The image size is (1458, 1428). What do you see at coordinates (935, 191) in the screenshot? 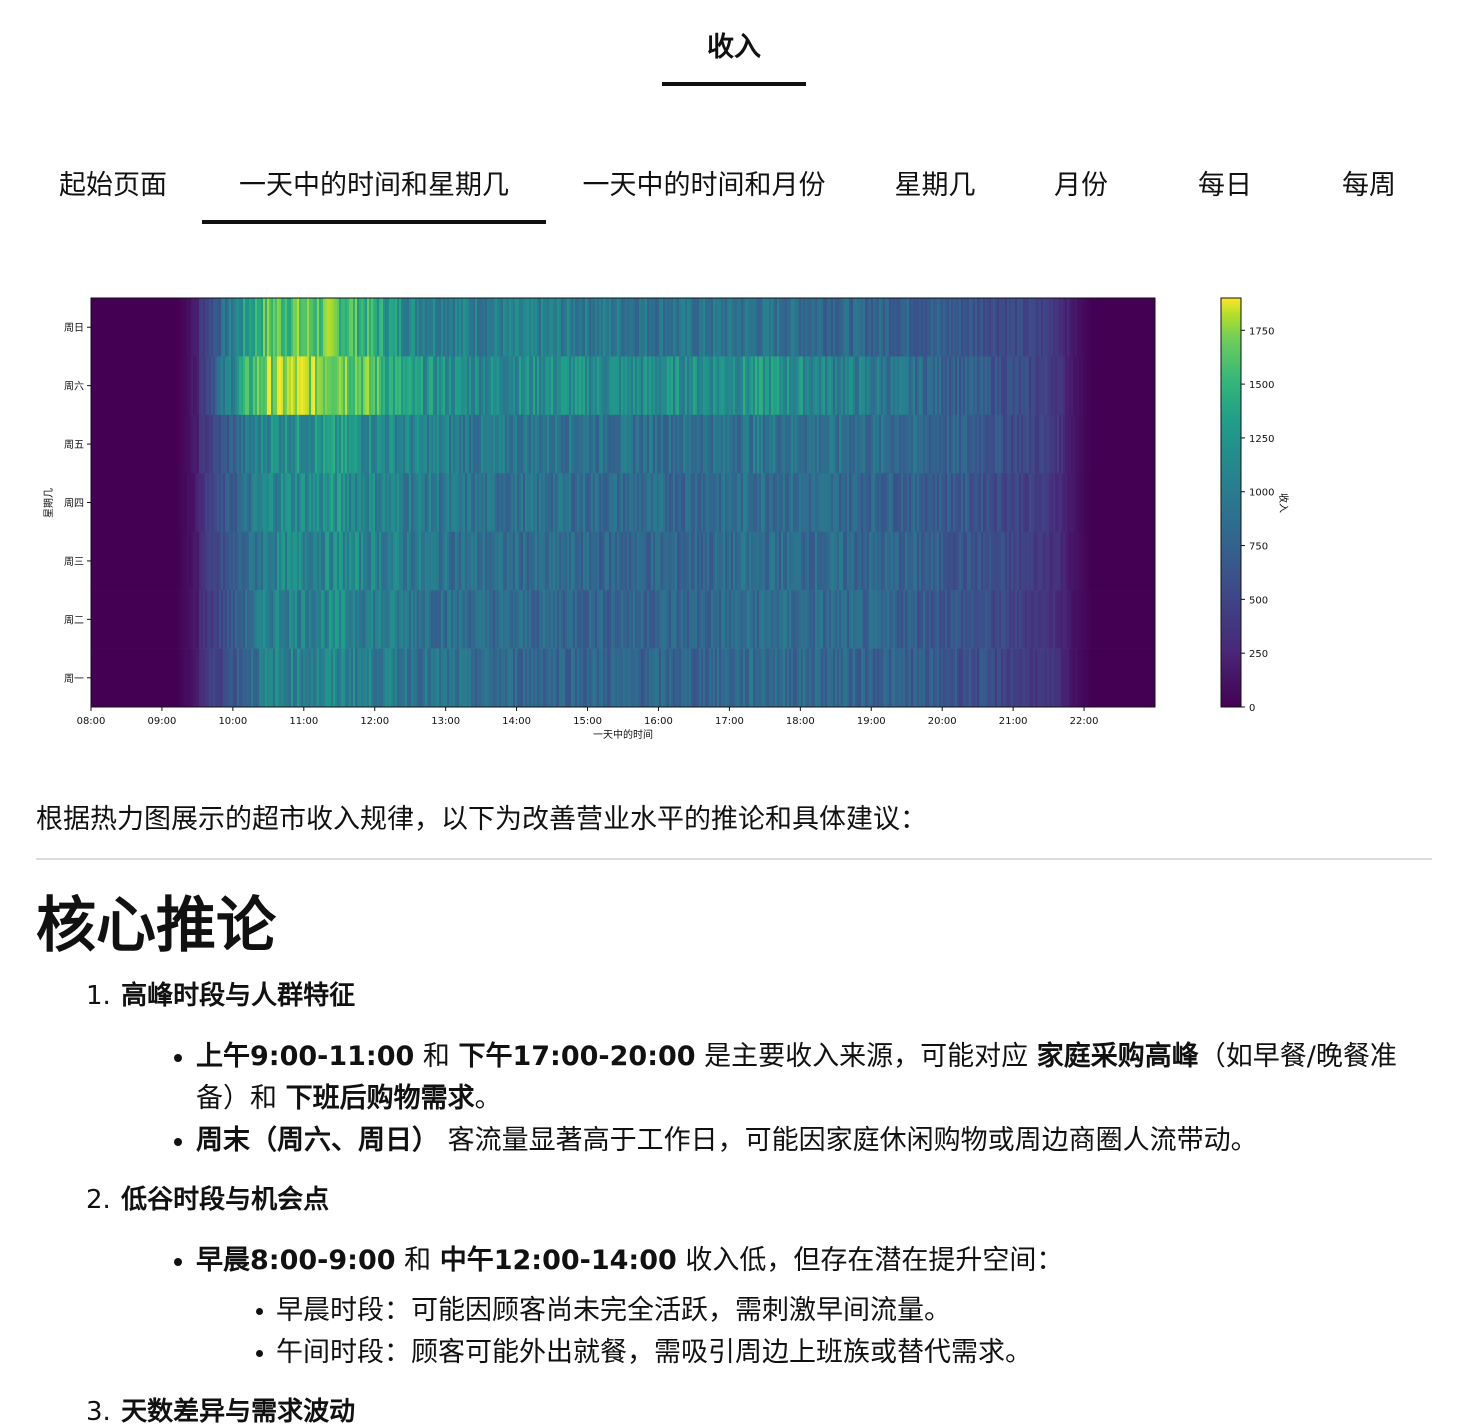
I see `tab-weekday: 星期几` at bounding box center [935, 191].